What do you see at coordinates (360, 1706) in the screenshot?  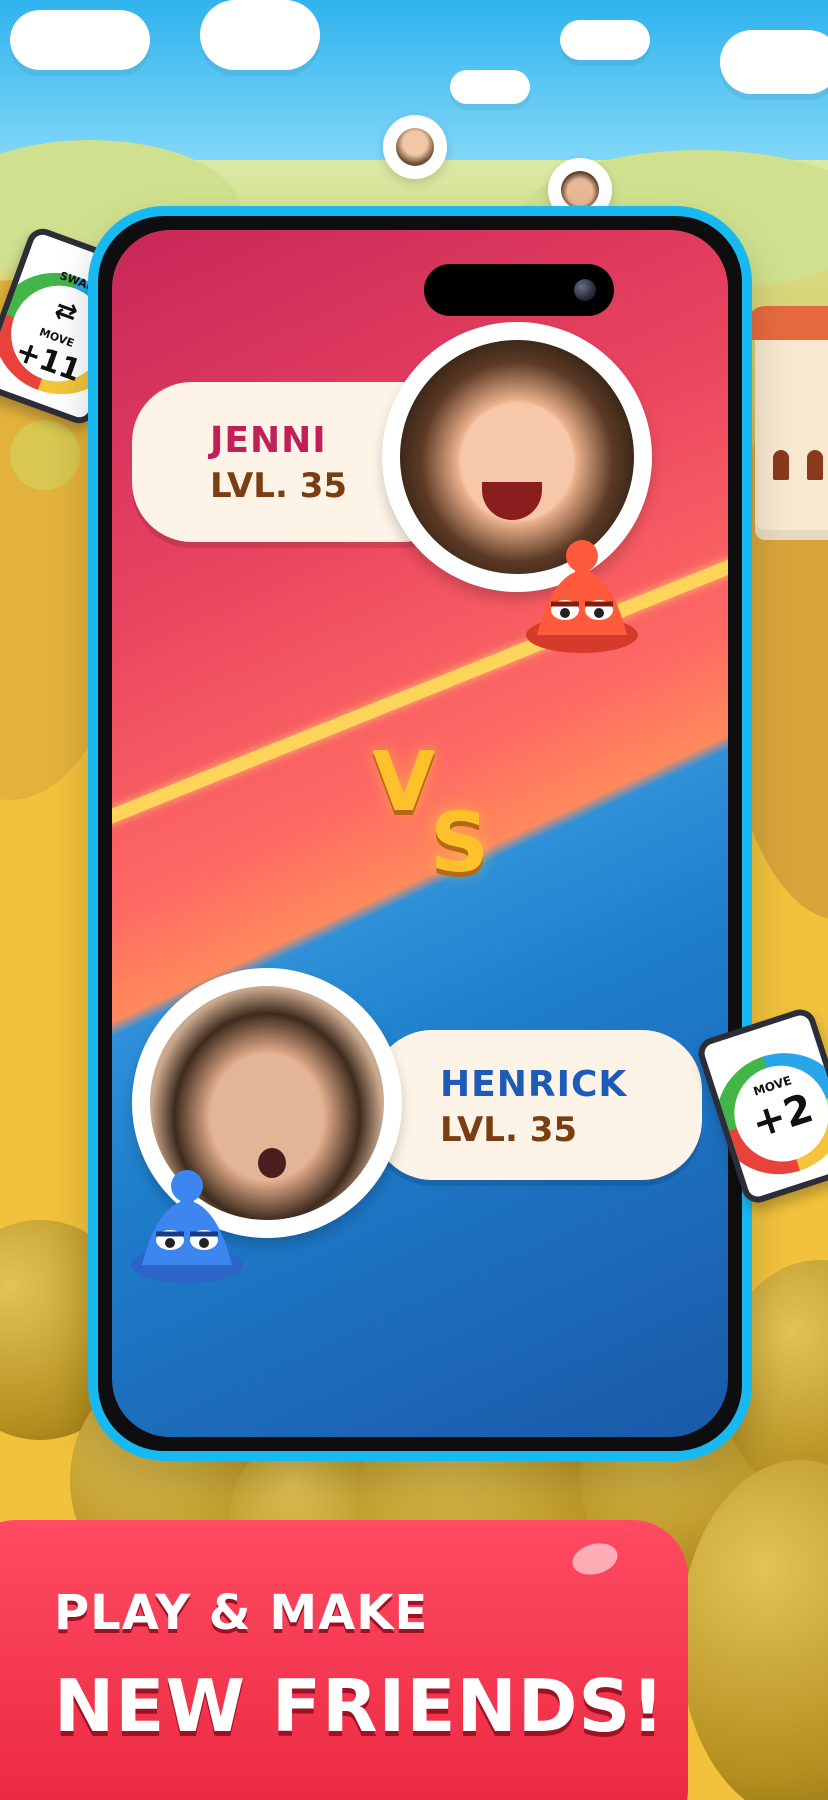 I see `headline-line-2: NEW FRIENDS!` at bounding box center [360, 1706].